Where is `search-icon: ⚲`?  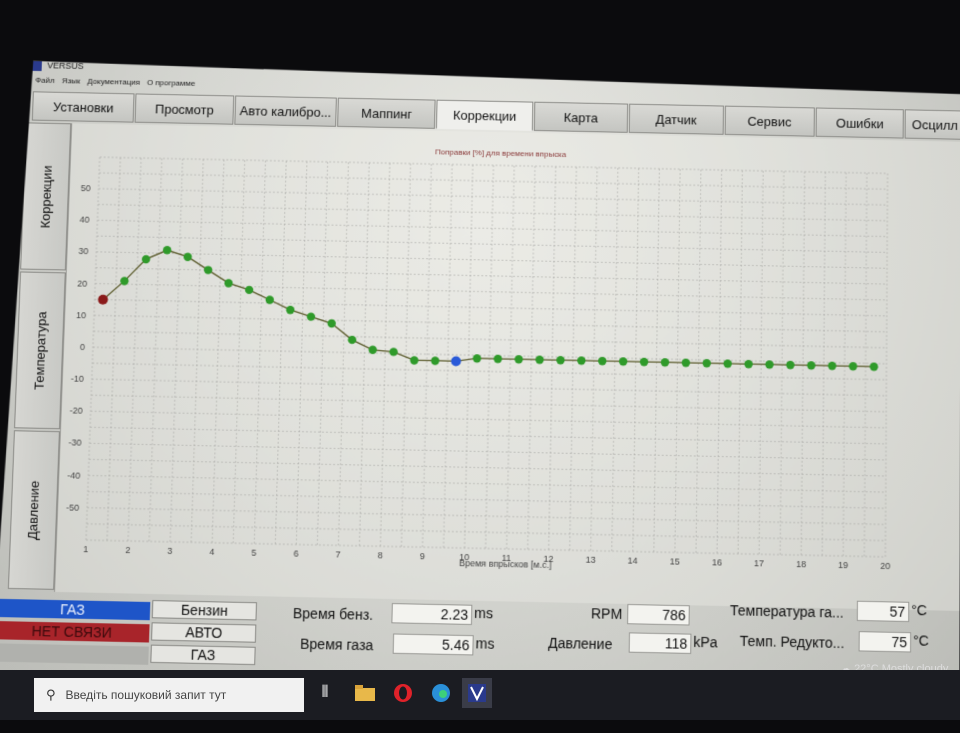 search-icon: ⚲ is located at coordinates (51, 694).